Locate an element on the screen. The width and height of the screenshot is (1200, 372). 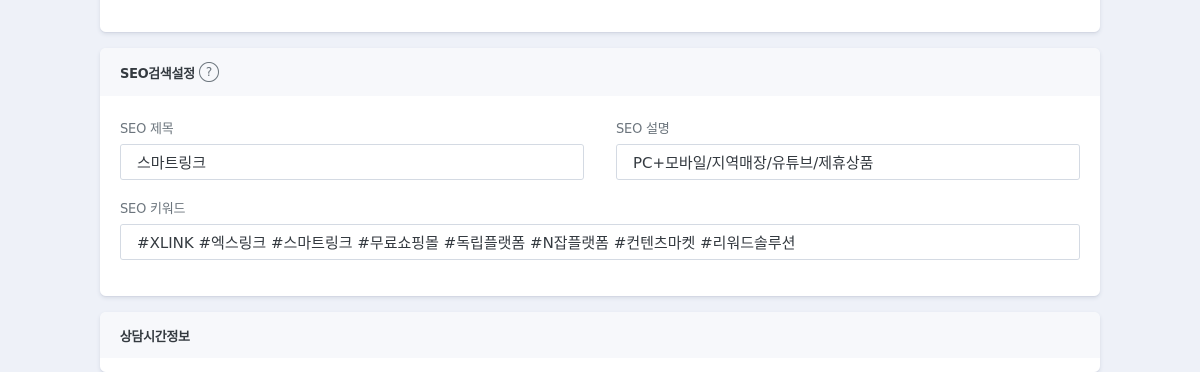
seo-title-label: SEO 제목 is located at coordinates (147, 129).